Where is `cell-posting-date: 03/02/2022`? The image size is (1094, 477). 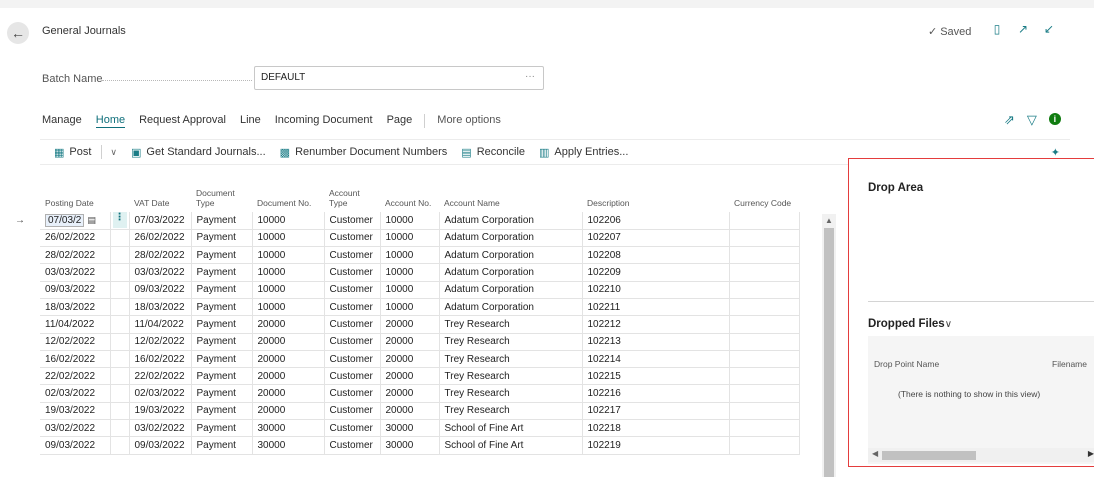 cell-posting-date: 03/02/2022 is located at coordinates (75, 428).